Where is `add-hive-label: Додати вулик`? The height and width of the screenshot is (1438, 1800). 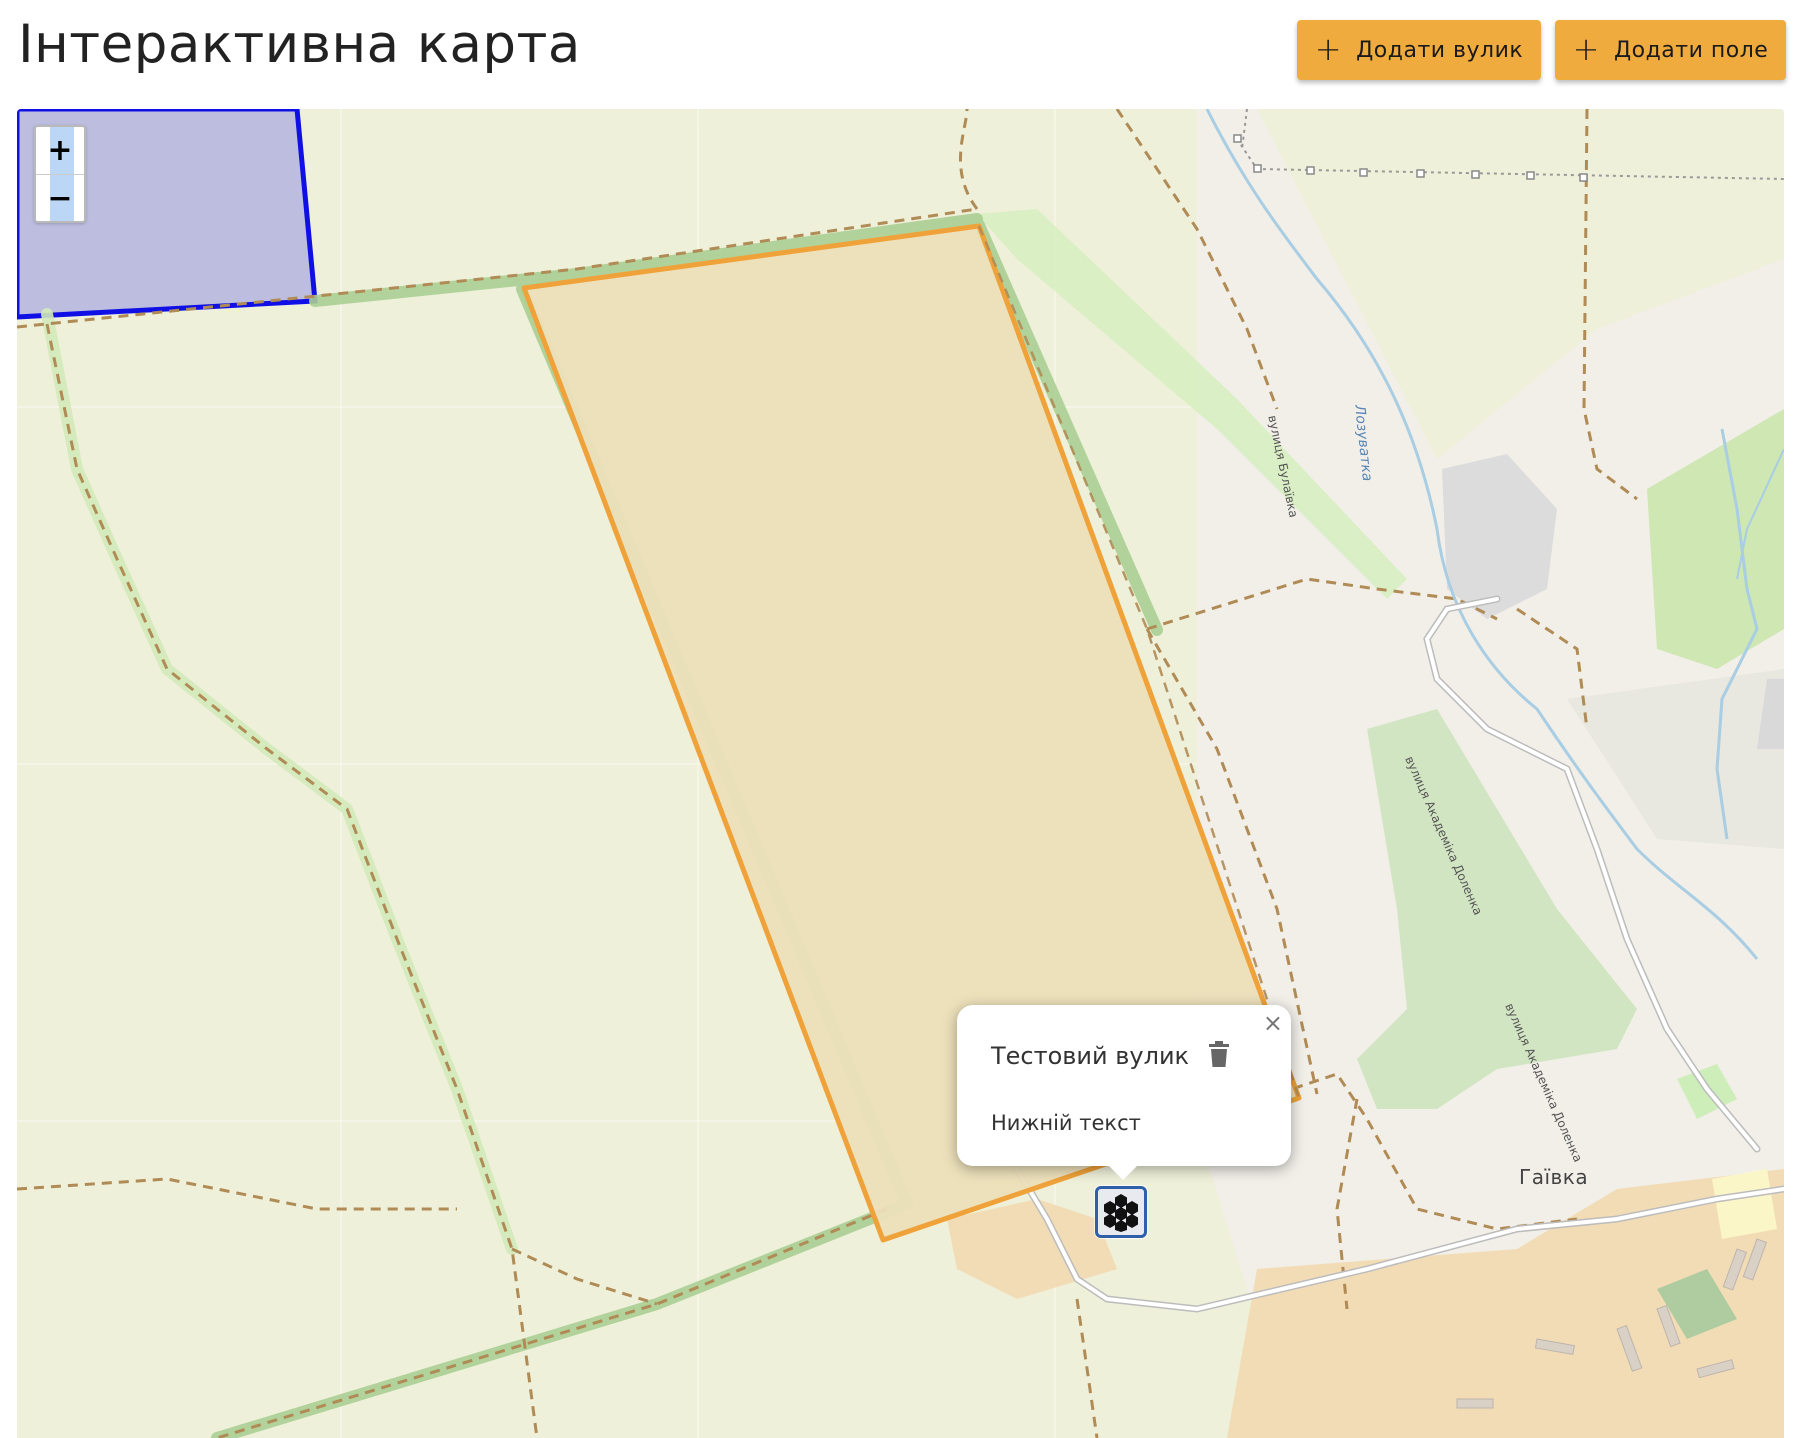 add-hive-label: Додати вулик is located at coordinates (1440, 50).